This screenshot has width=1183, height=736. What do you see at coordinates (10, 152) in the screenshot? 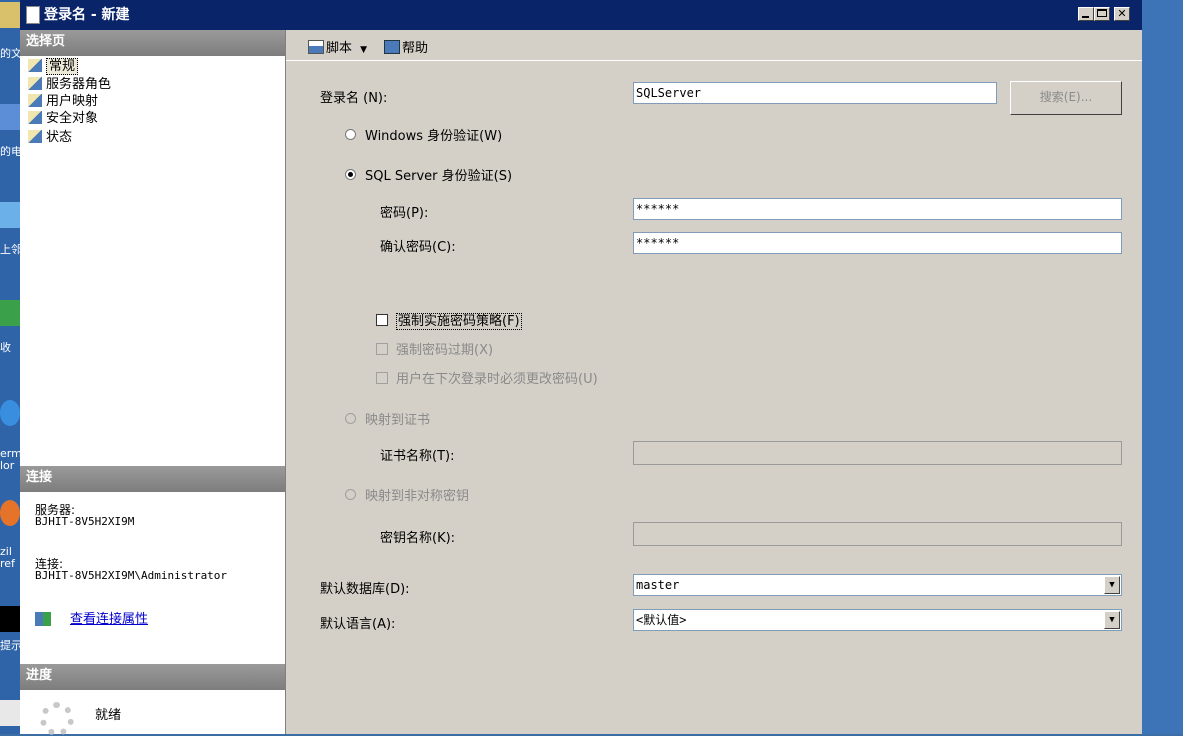
I see `desktop-label-computer: 的电` at bounding box center [10, 152].